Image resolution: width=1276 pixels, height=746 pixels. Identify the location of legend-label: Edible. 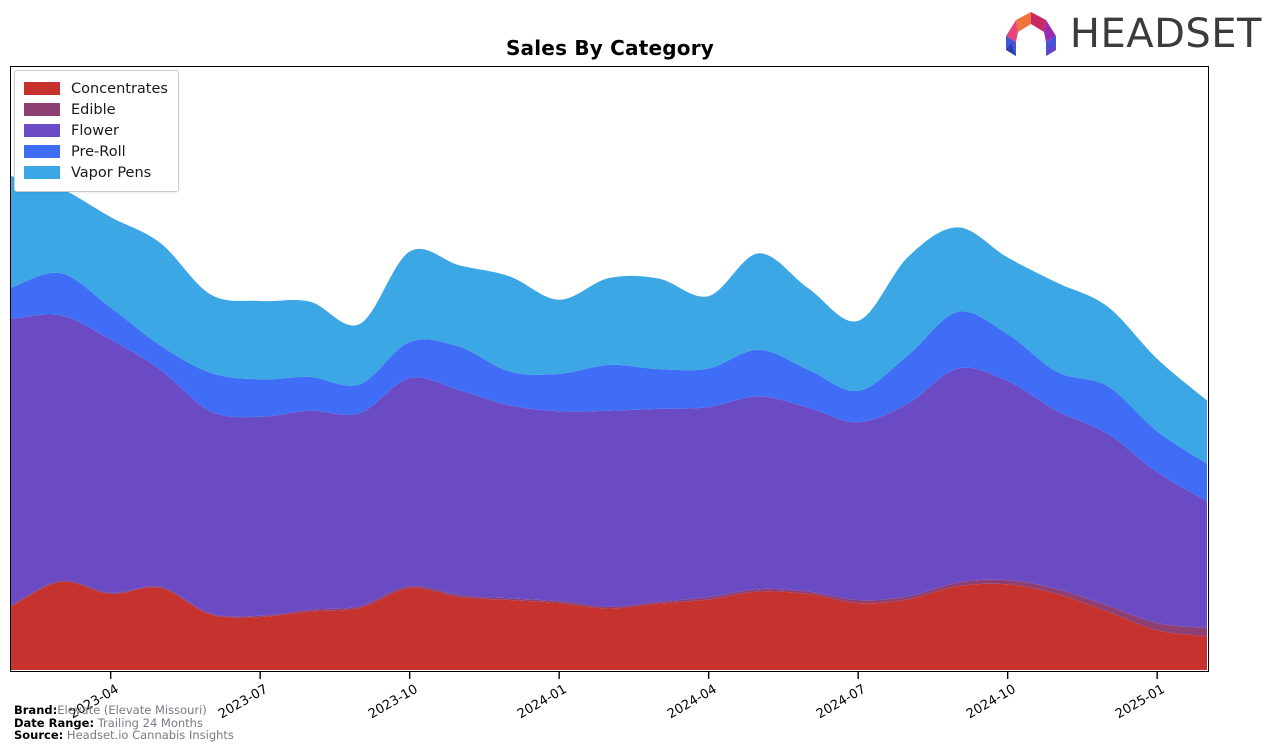
(93, 109).